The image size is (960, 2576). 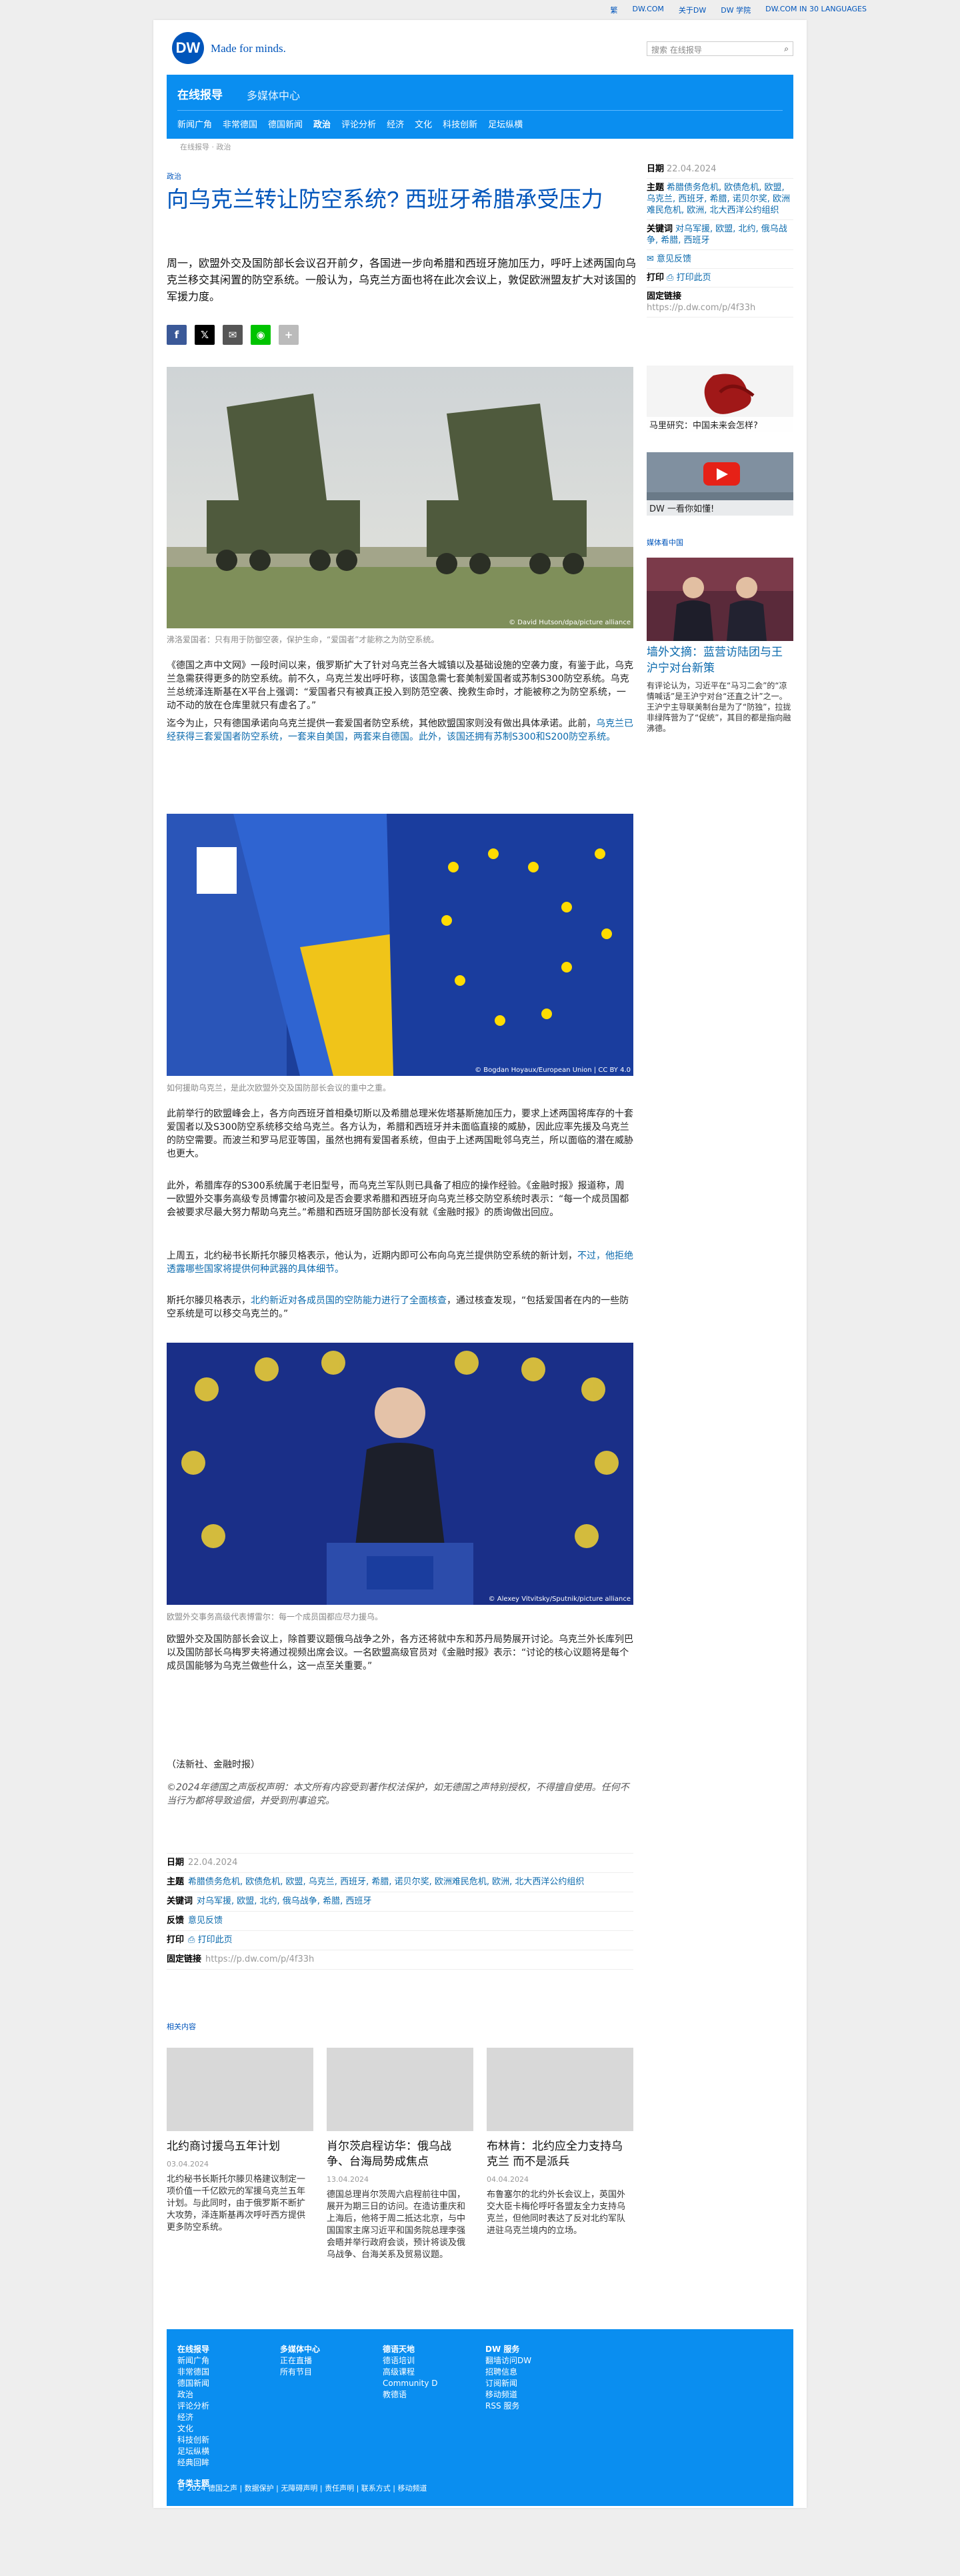 What do you see at coordinates (720, 425) in the screenshot?
I see `promo-label: 马里研究：中国未来会怎样?` at bounding box center [720, 425].